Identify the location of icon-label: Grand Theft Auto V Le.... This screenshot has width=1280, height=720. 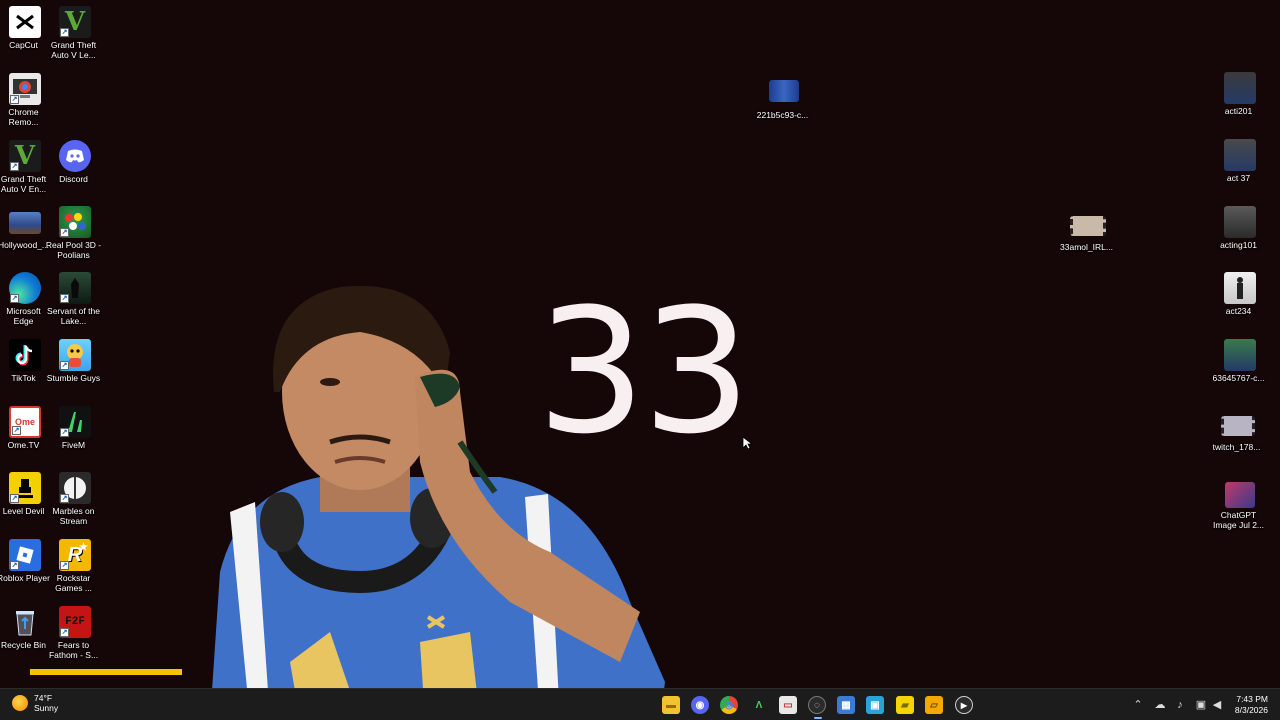
(73, 50).